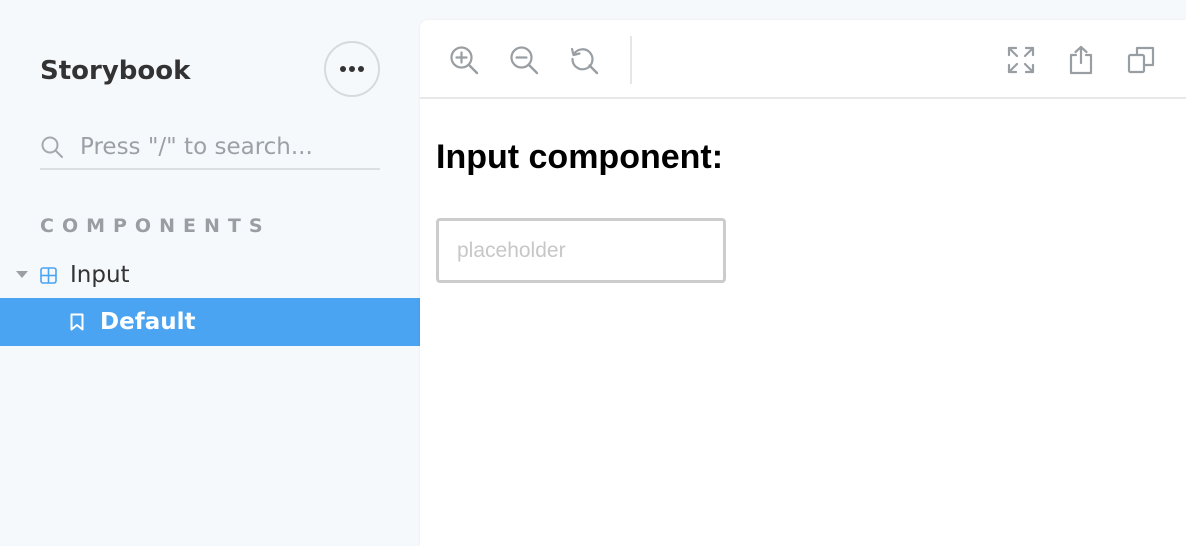 The width and height of the screenshot is (1186, 546). Describe the element at coordinates (631, 60) in the screenshot. I see `toolbar-divider` at that location.